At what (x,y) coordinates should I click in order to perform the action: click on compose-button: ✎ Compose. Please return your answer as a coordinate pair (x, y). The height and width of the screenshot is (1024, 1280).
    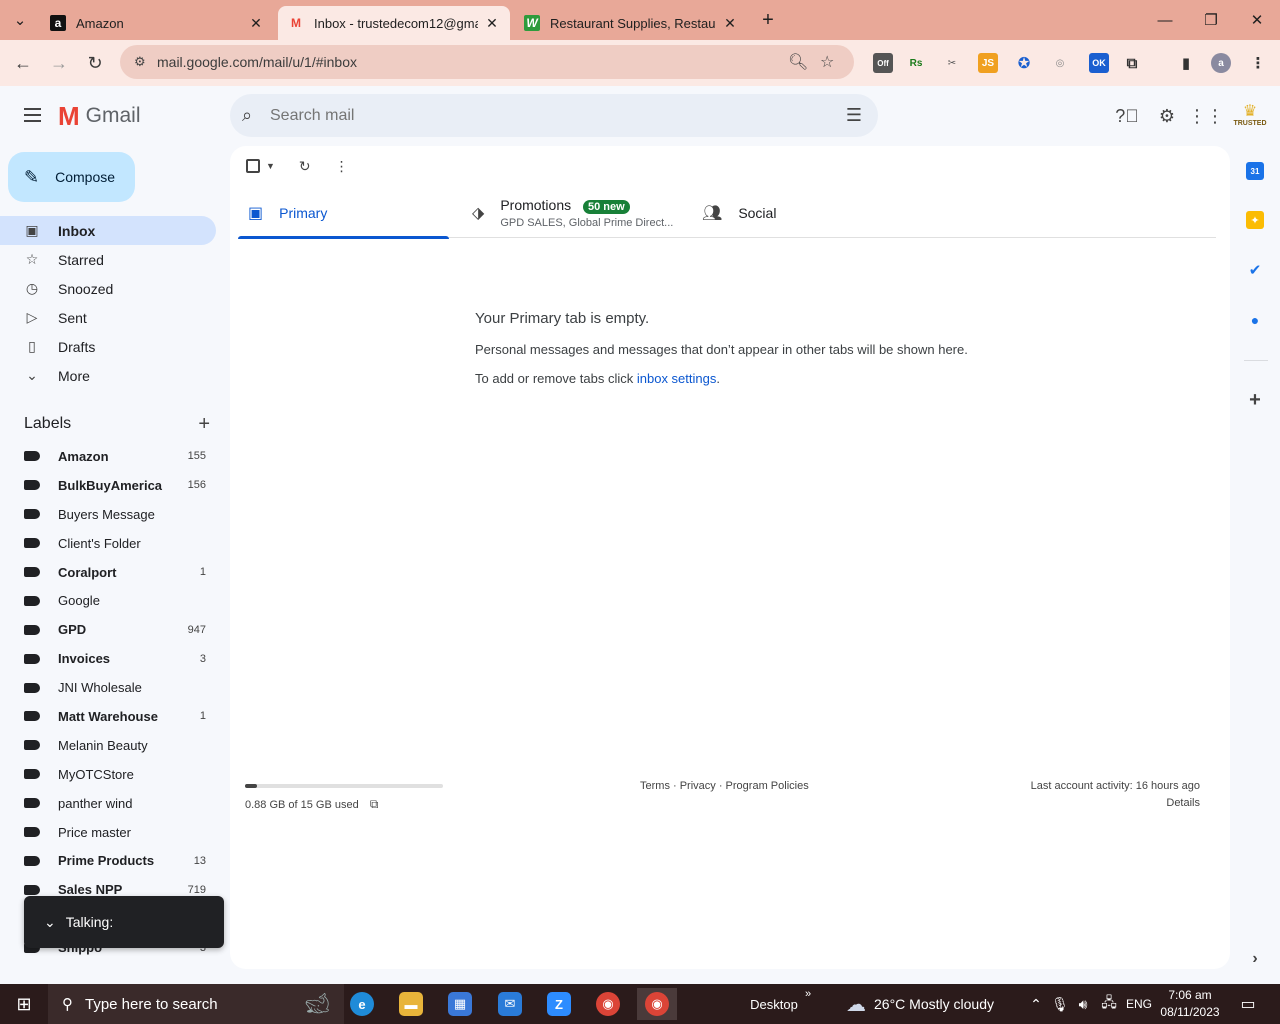
    Looking at the image, I should click on (71, 177).